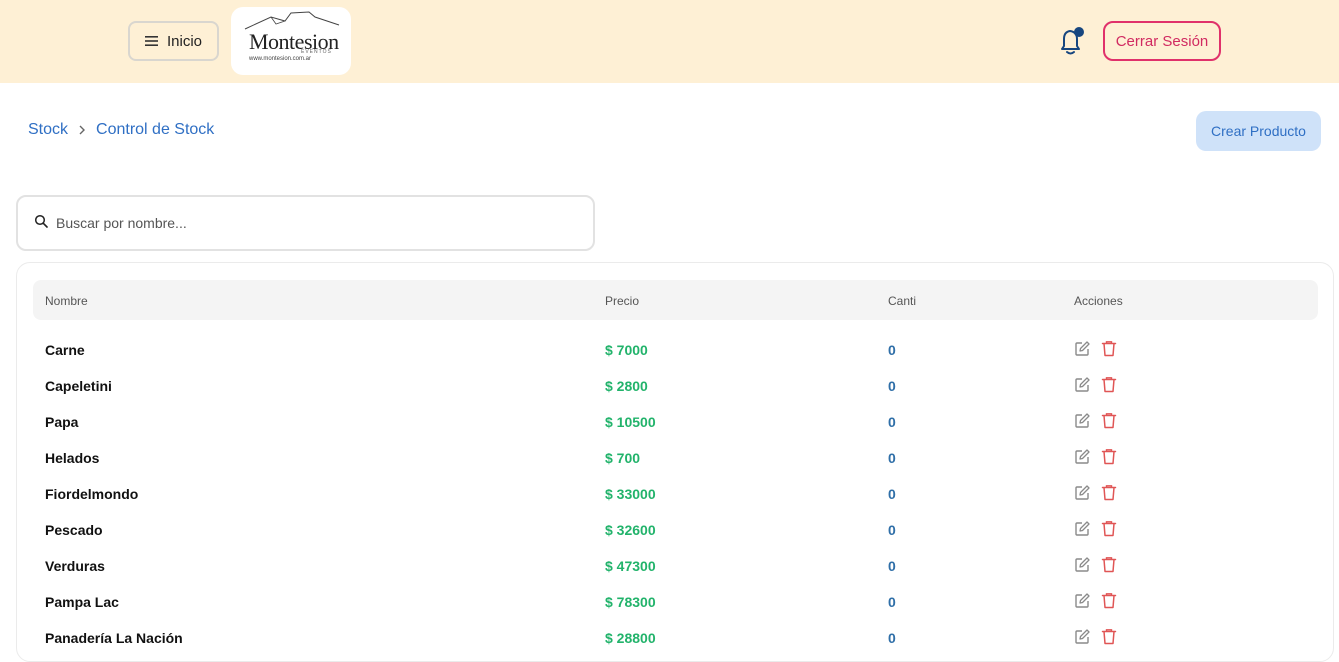  I want to click on search-input, so click(306, 223).